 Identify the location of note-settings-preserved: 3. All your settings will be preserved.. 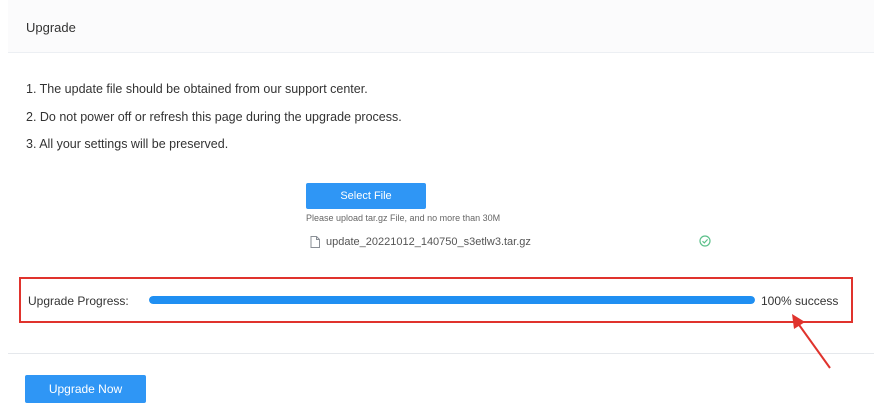
(127, 144).